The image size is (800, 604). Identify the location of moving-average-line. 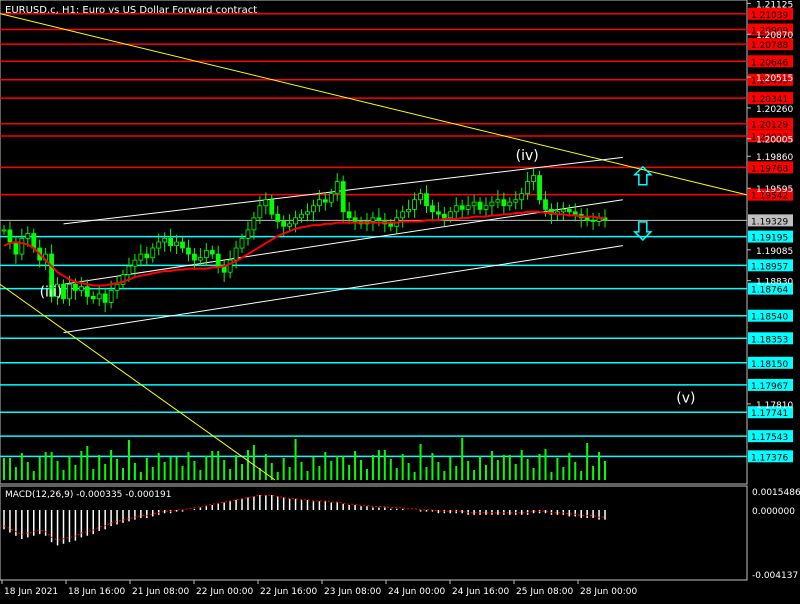
(304, 248).